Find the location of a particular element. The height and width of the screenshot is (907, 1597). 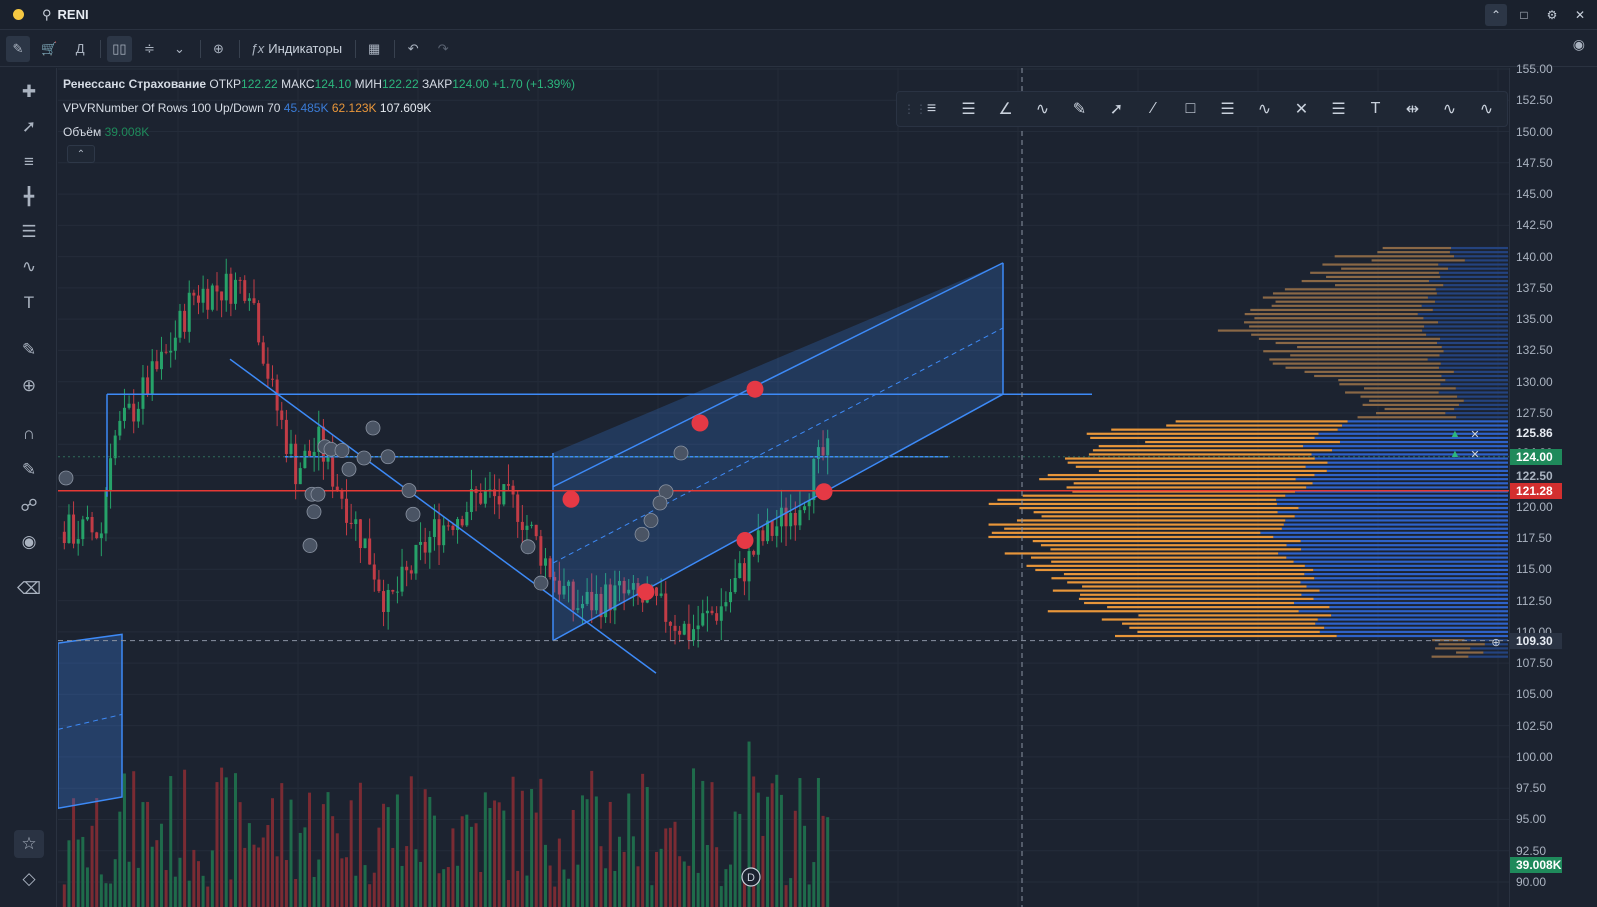

text-icon: T is located at coordinates (1375, 109).